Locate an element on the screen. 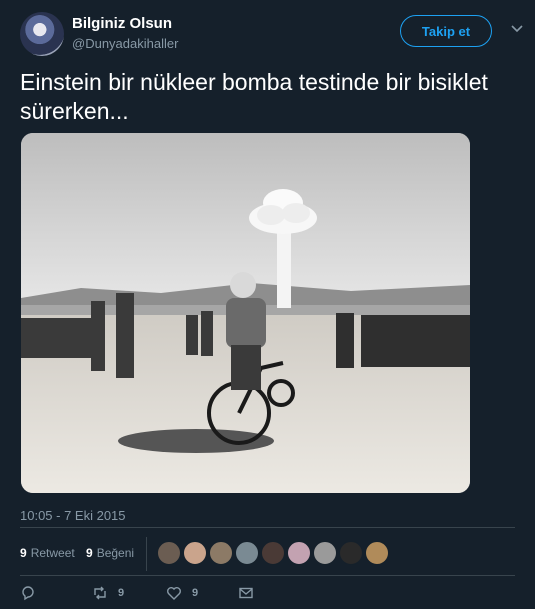 The image size is (535, 609). tweet-timestamp: 10:05 - 7 Eki 2015 is located at coordinates (73, 515).